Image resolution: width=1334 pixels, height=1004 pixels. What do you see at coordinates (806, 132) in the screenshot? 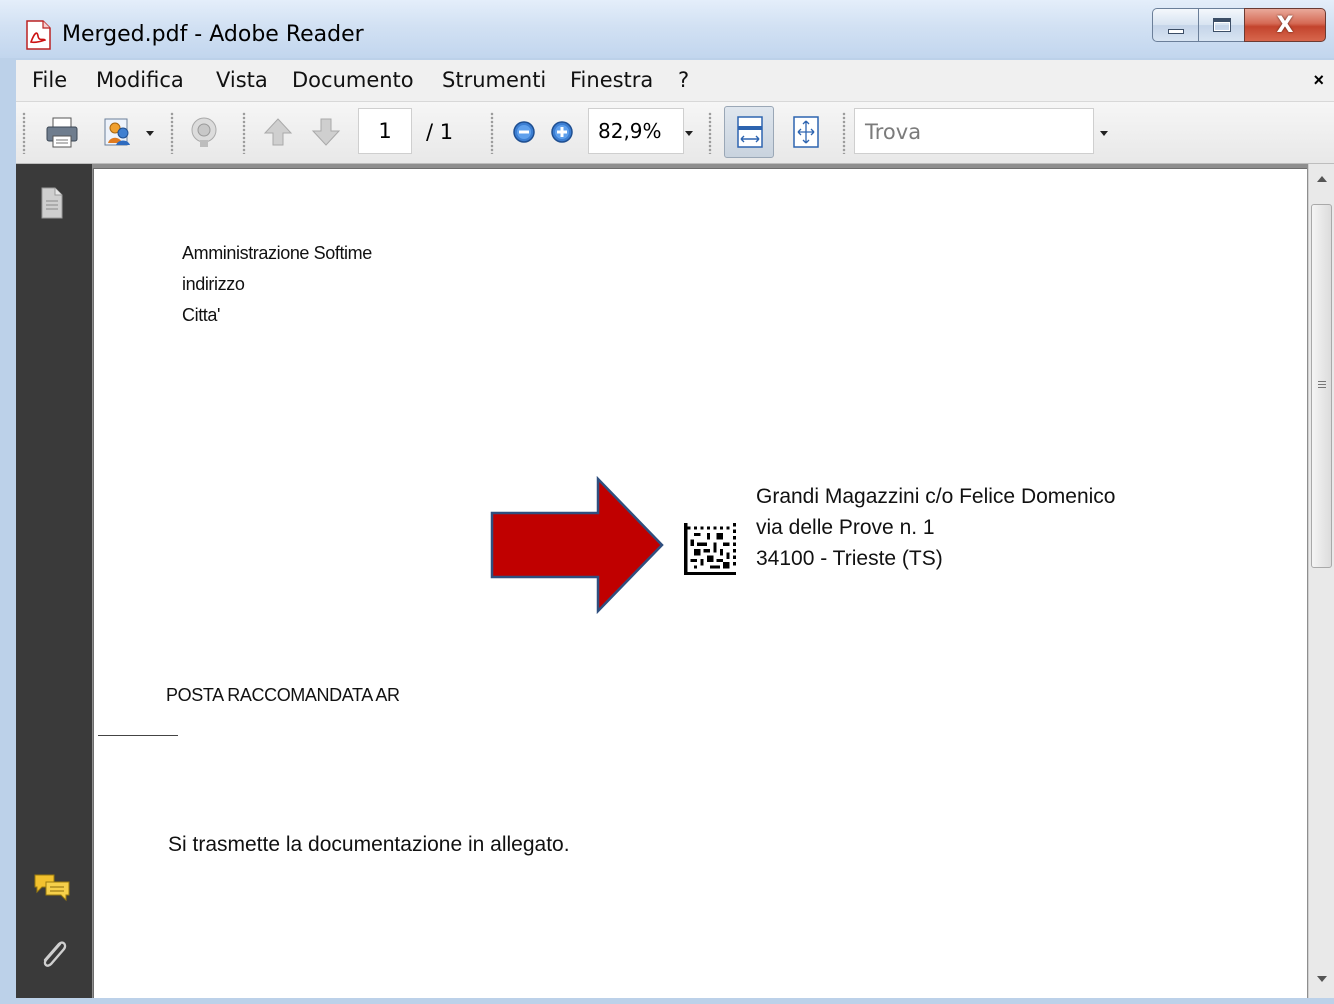
I see `fit-page-icon` at bounding box center [806, 132].